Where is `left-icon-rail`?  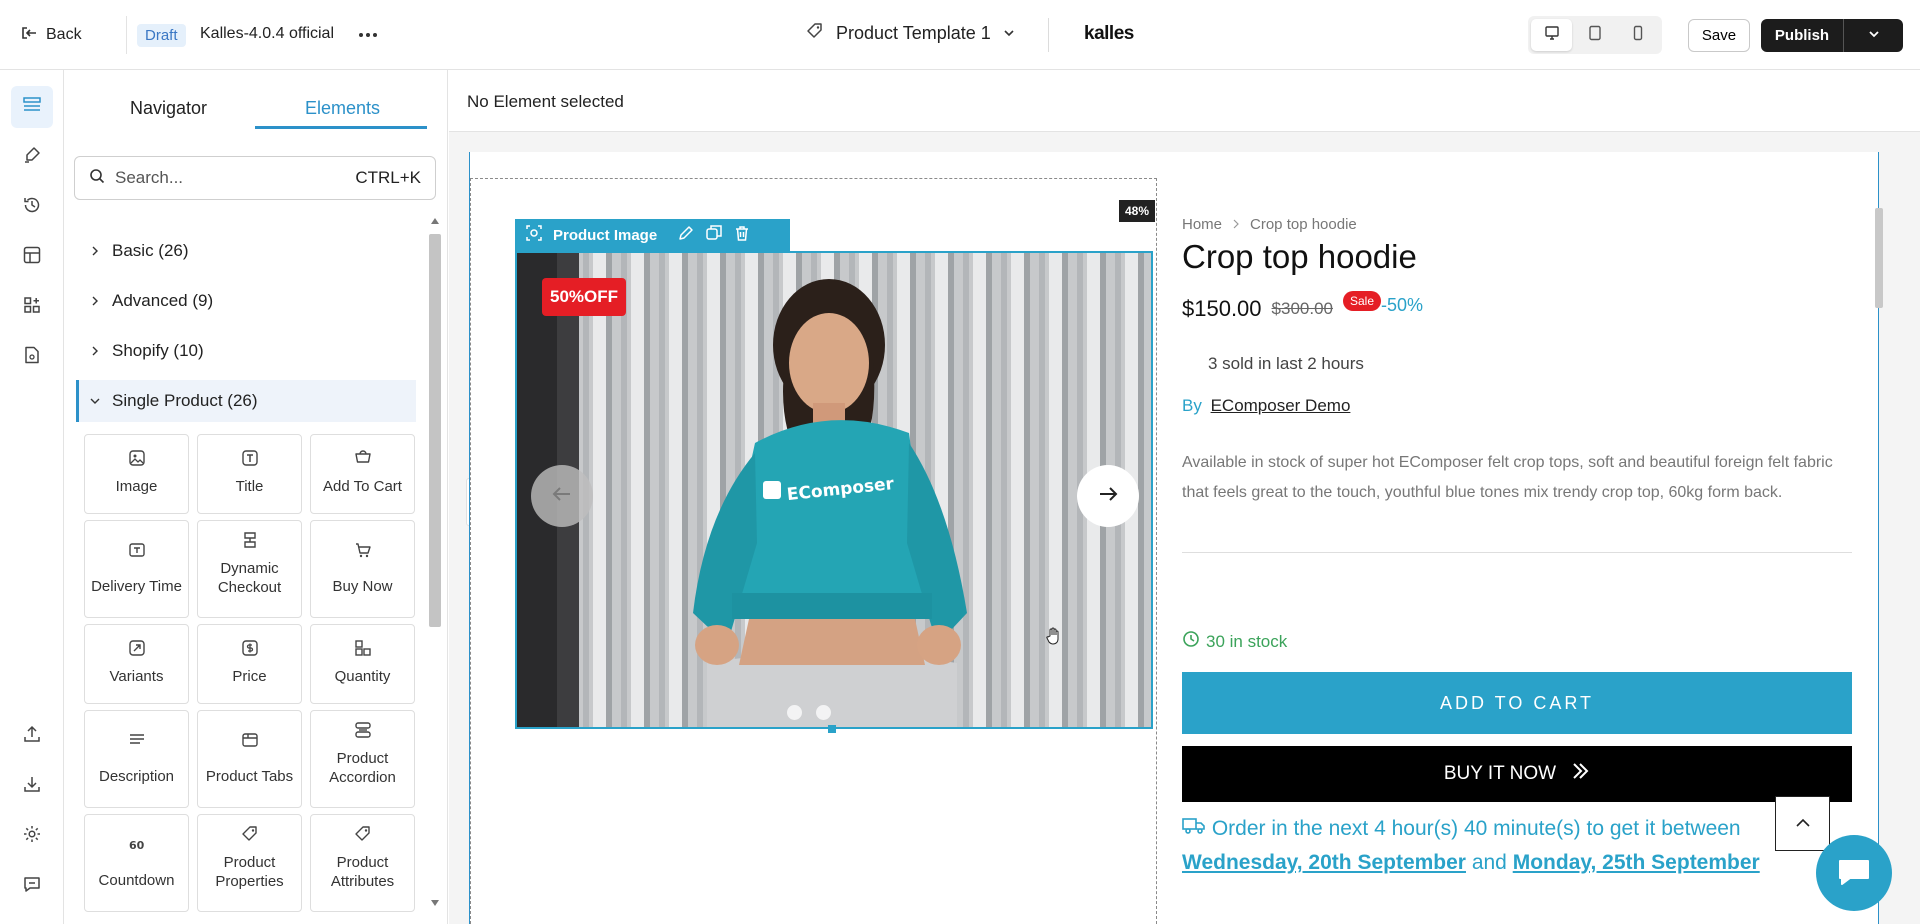 left-icon-rail is located at coordinates (32, 497).